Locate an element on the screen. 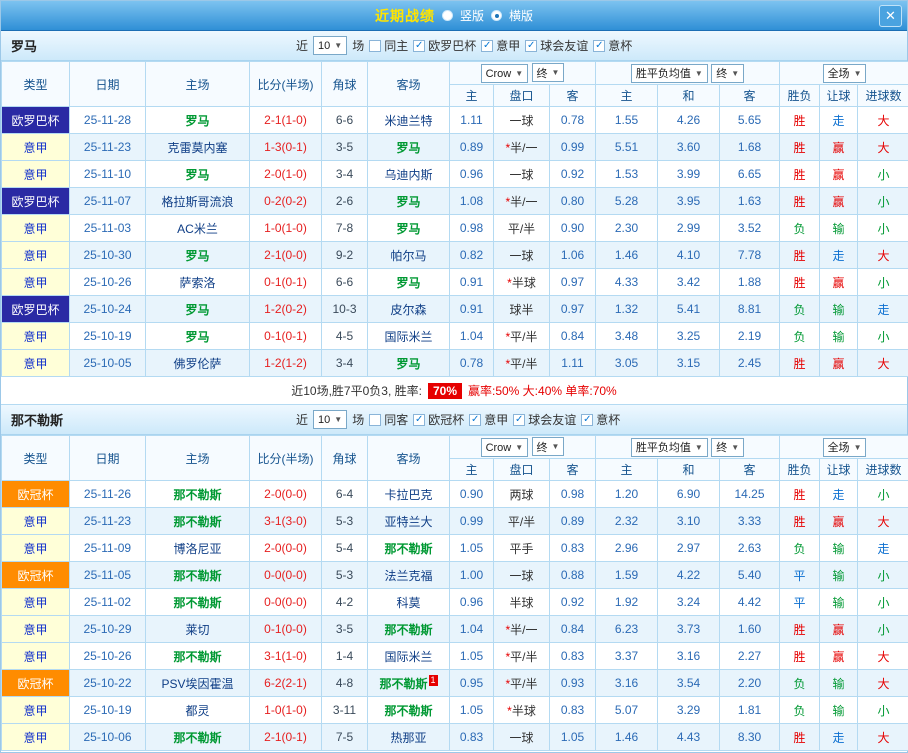 The width and height of the screenshot is (908, 753). home-team-cell: 格拉斯哥流浪 is located at coordinates (197, 201).